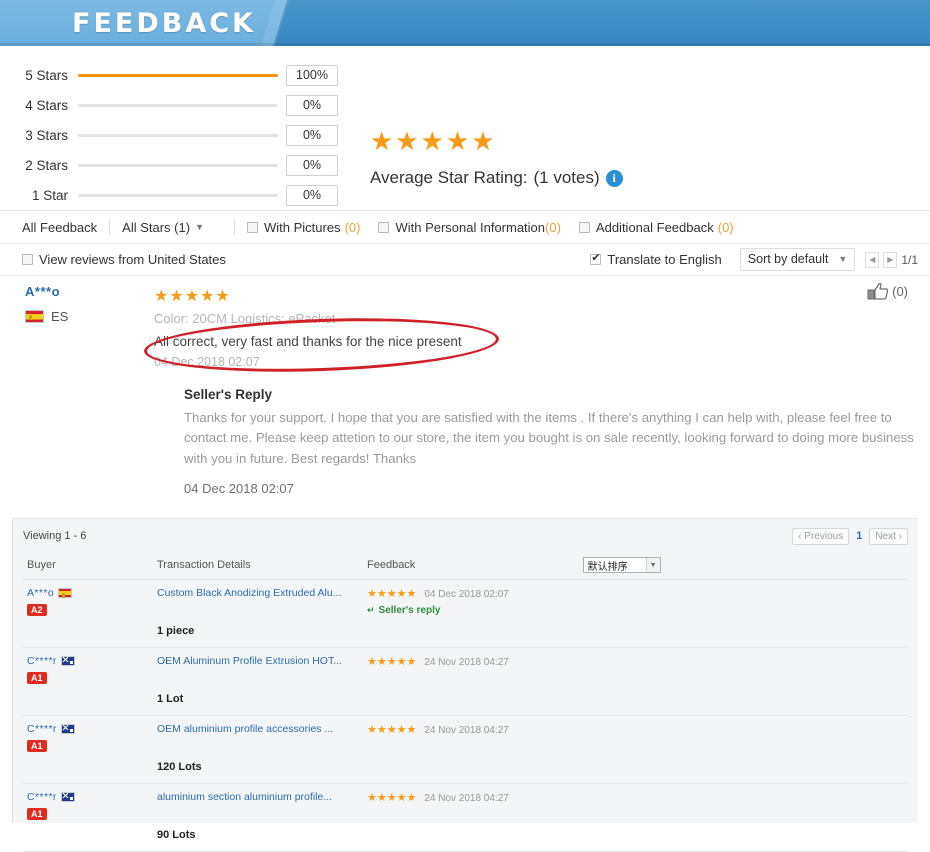  Describe the element at coordinates (60, 316) in the screenshot. I see `review-country-code: ES` at that location.